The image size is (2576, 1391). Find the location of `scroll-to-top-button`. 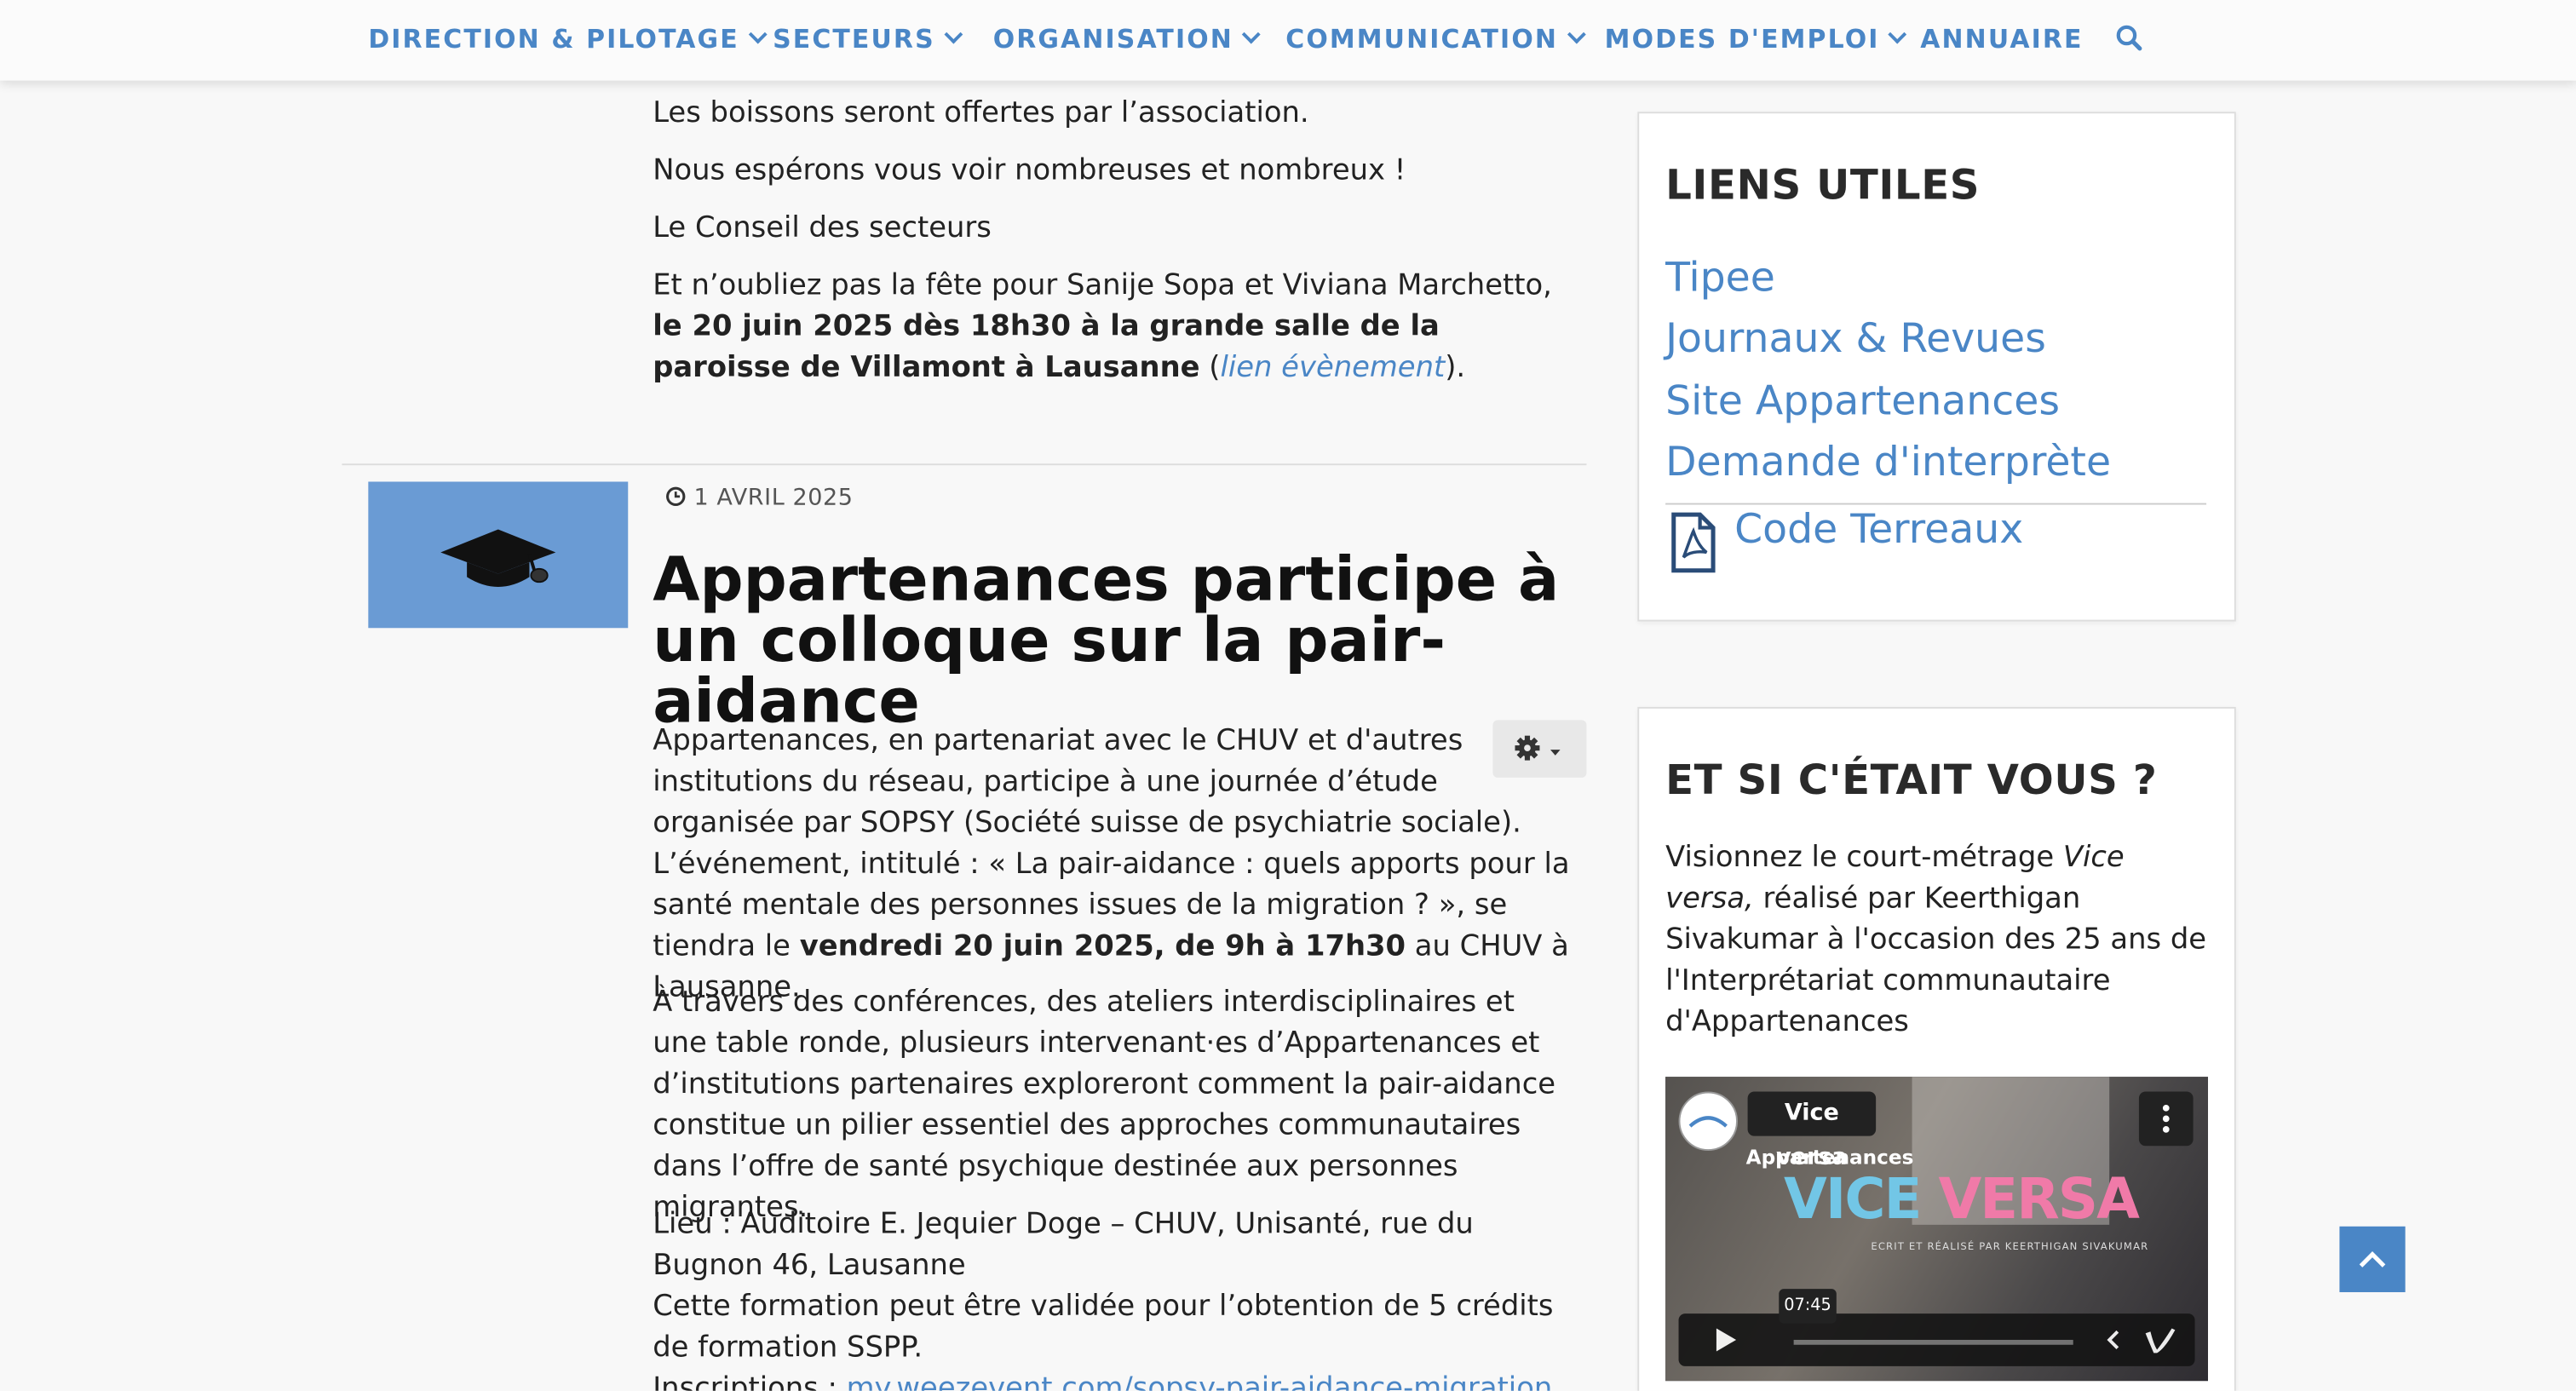

scroll-to-top-button is located at coordinates (2372, 1259).